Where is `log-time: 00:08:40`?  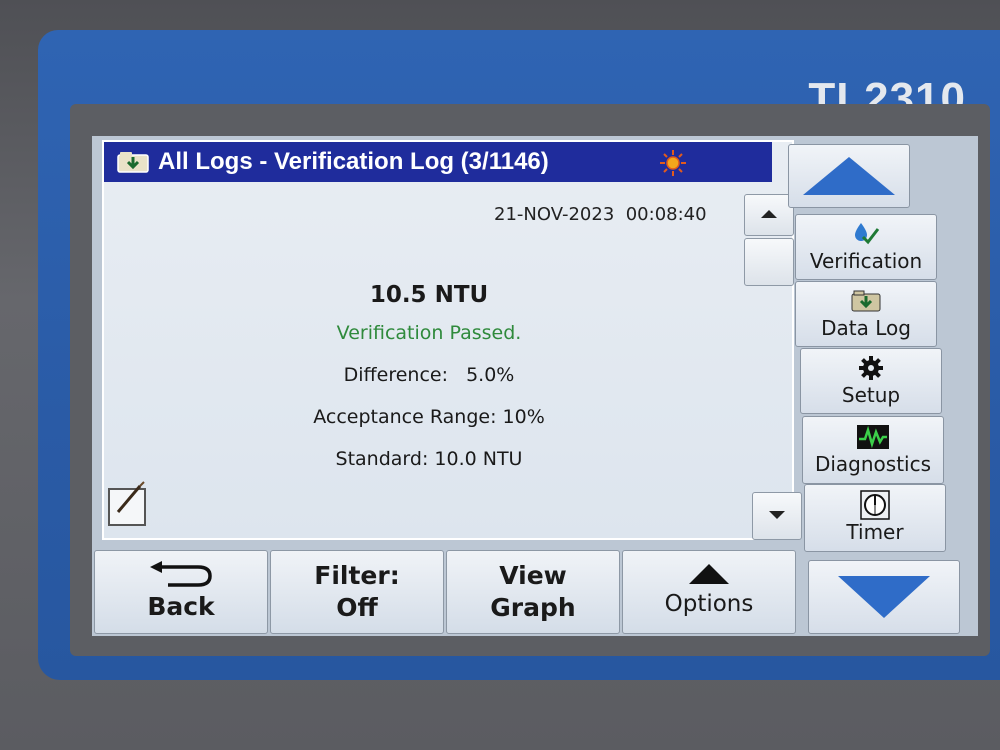 log-time: 00:08:40 is located at coordinates (666, 214).